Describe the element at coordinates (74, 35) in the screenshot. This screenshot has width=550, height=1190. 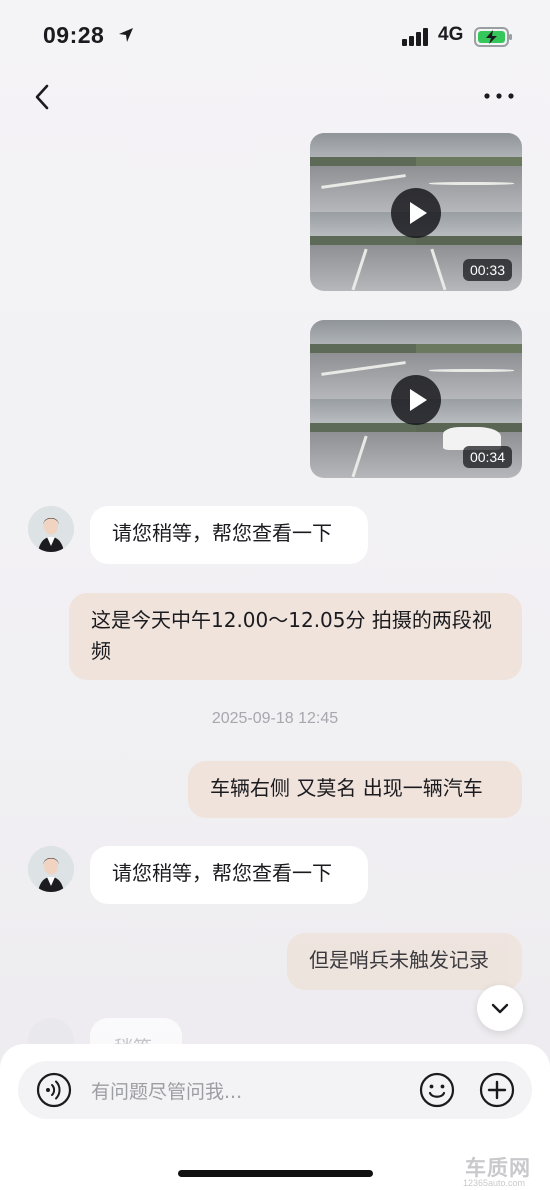
I see `status-time: 09:28` at that location.